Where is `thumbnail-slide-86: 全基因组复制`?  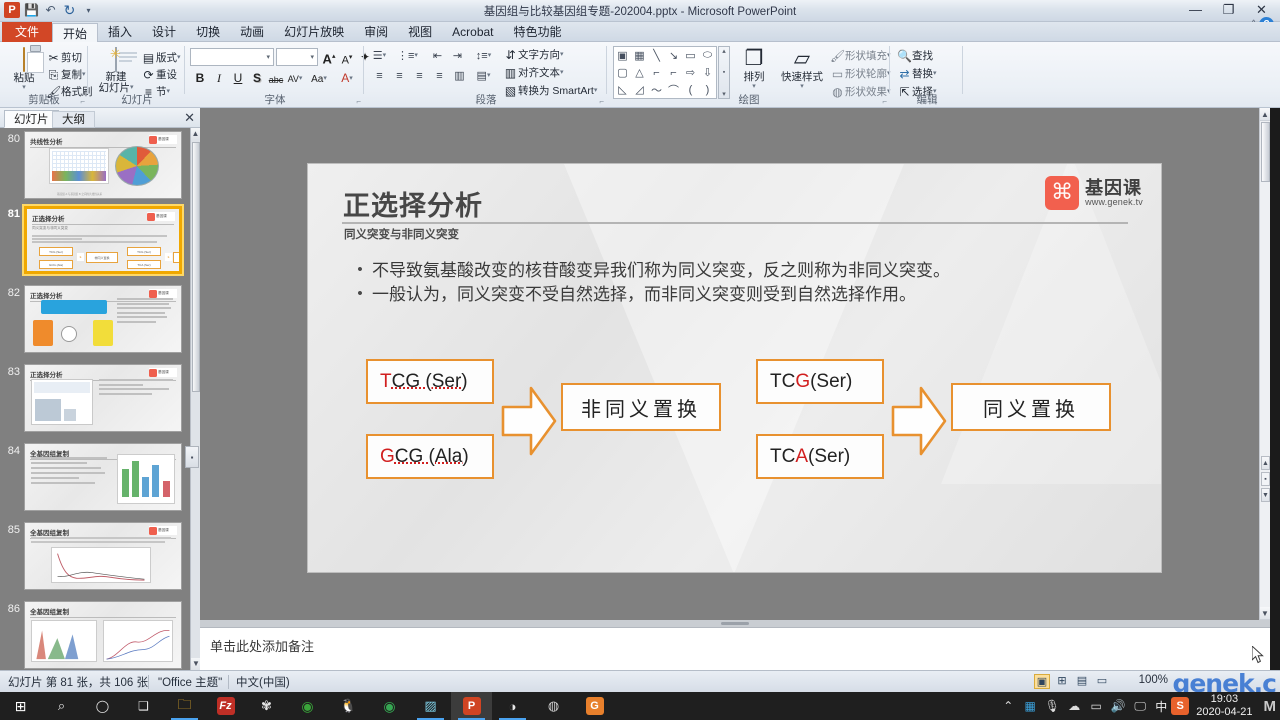 thumbnail-slide-86: 全基因组复制 is located at coordinates (103, 635).